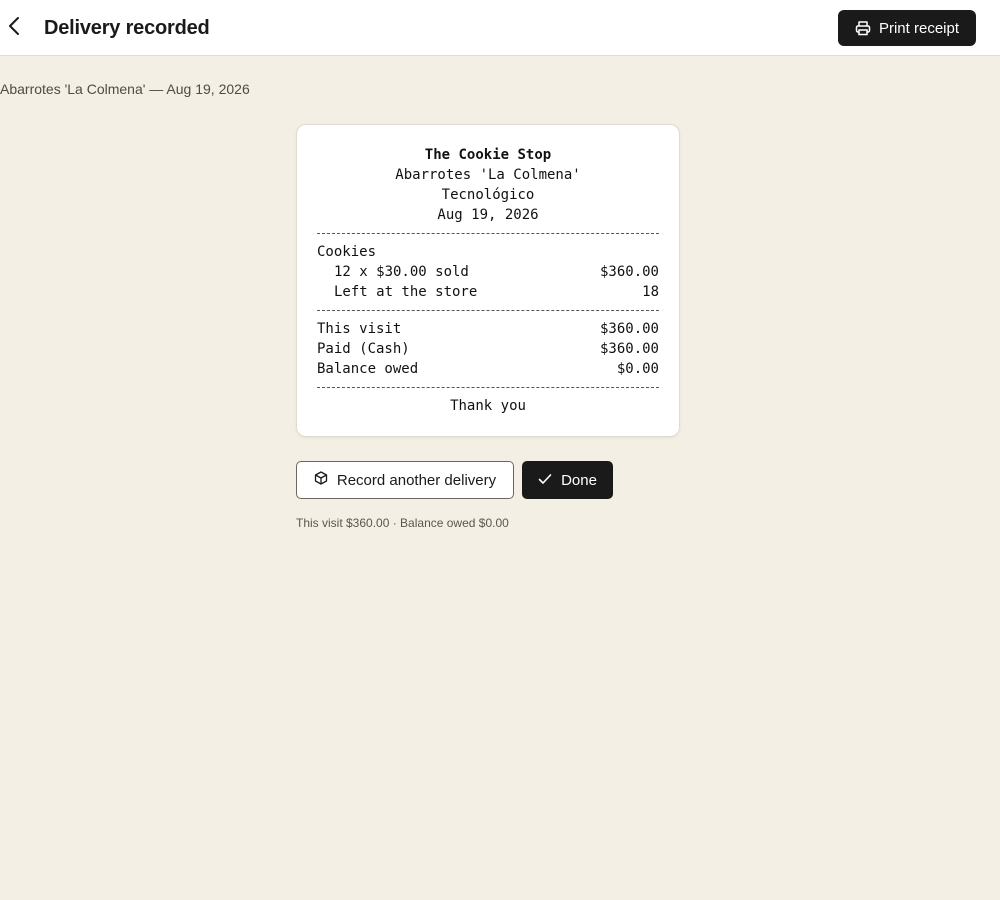 The width and height of the screenshot is (1000, 900). What do you see at coordinates (629, 272) in the screenshot?
I see `receipt-sold-amount: $360.00` at bounding box center [629, 272].